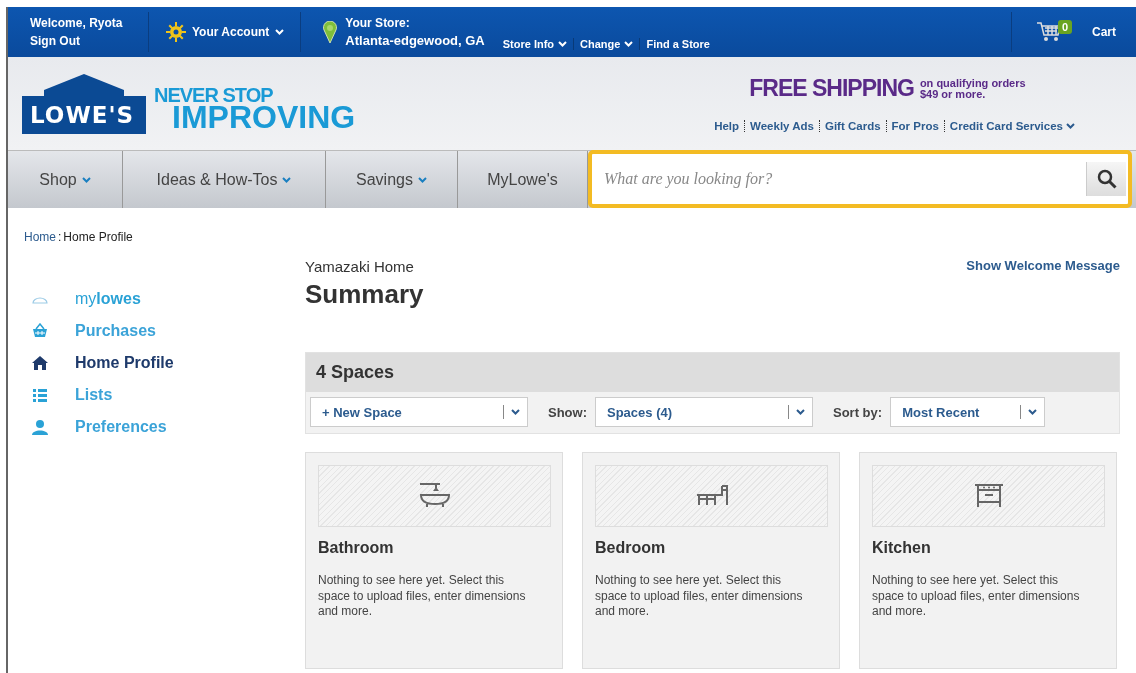 The image size is (1136, 673). I want to click on home-name: Yamazaki Home, so click(360, 266).